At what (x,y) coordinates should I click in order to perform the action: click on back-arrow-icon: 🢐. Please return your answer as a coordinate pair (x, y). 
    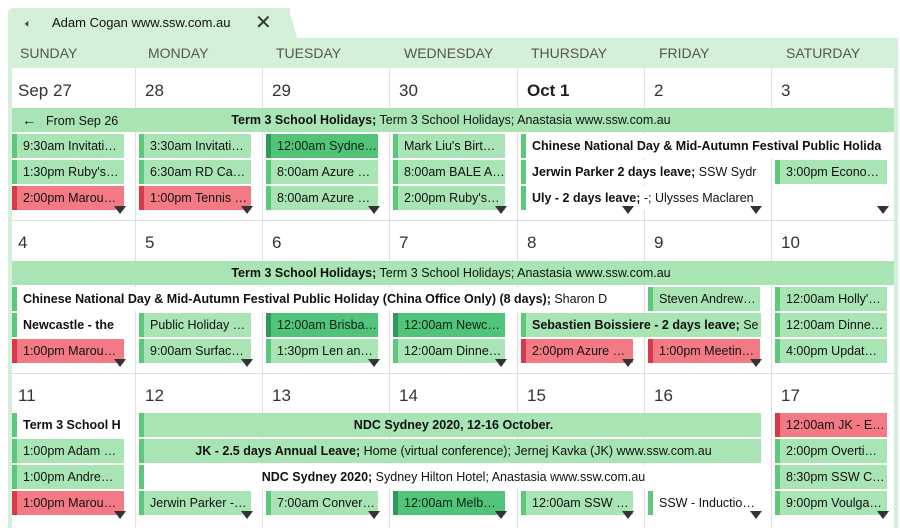
    Looking at the image, I should click on (26, 26).